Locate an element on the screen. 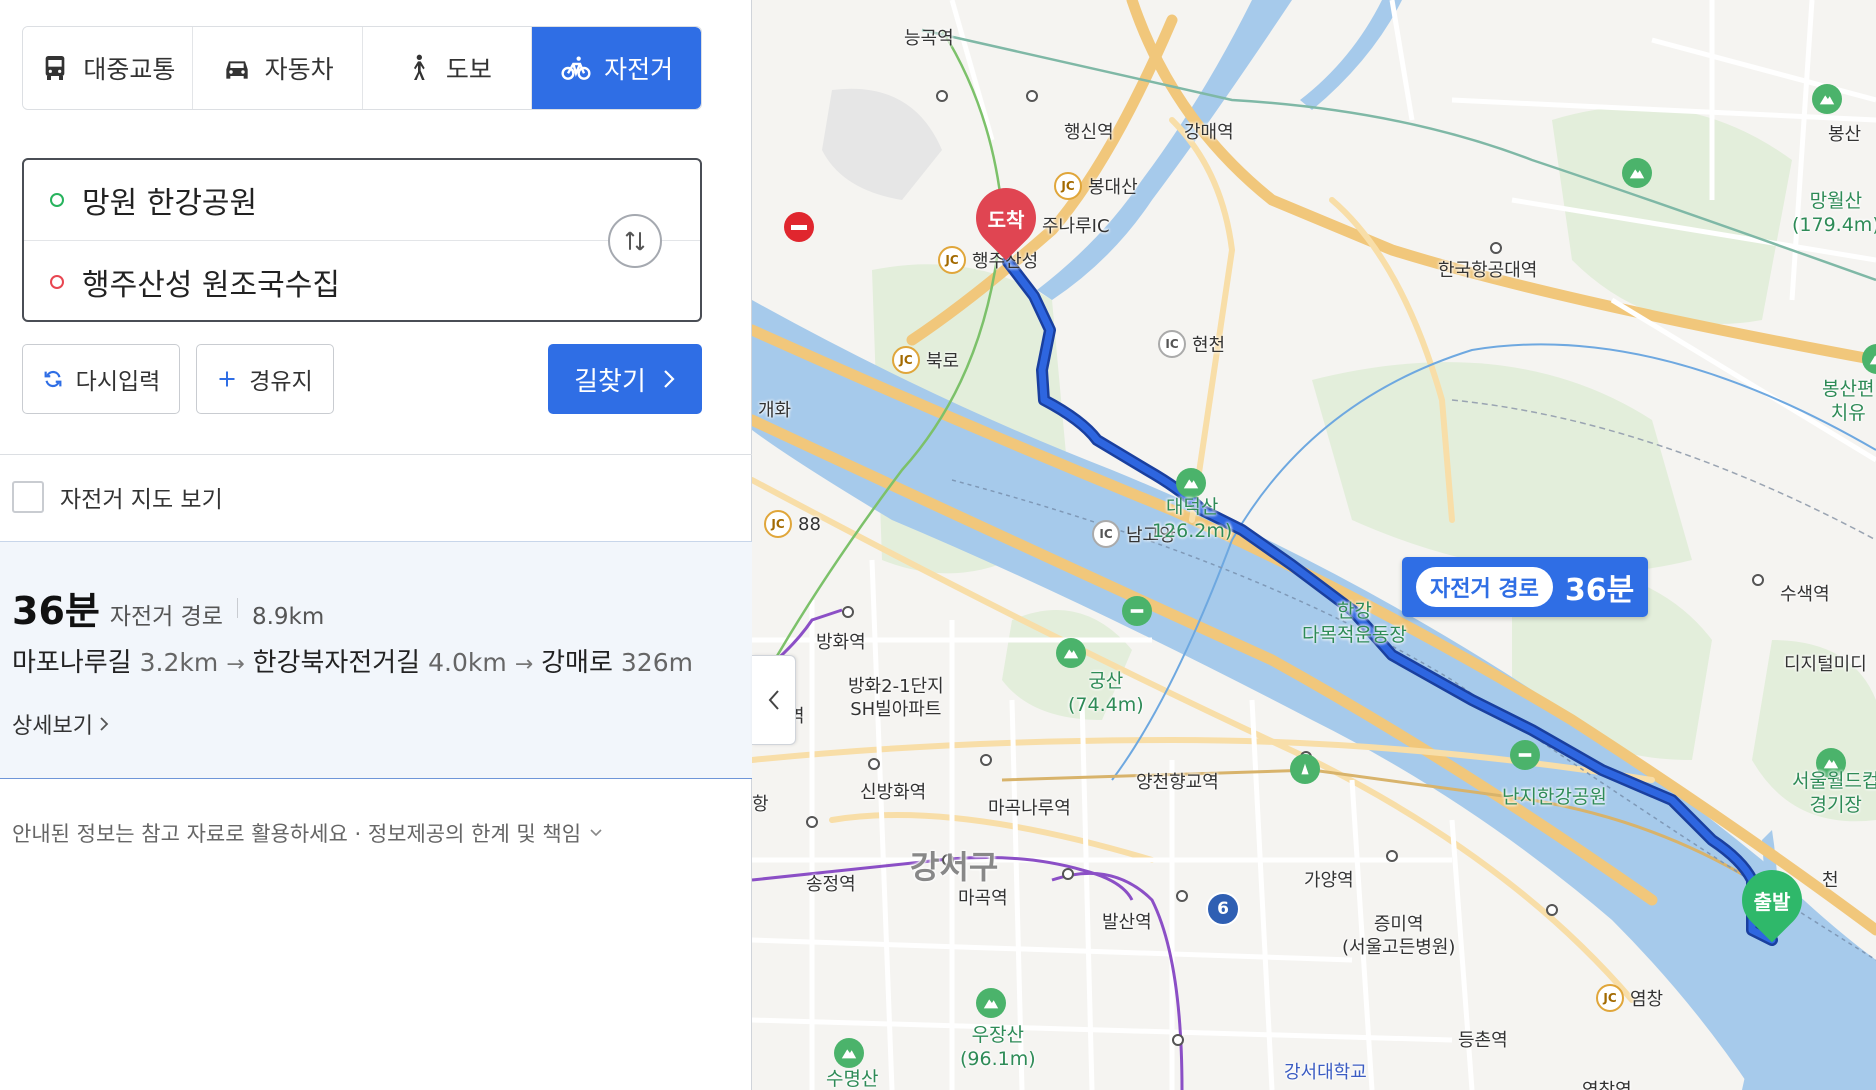  label-haengsin: 행신역 is located at coordinates (1089, 132).